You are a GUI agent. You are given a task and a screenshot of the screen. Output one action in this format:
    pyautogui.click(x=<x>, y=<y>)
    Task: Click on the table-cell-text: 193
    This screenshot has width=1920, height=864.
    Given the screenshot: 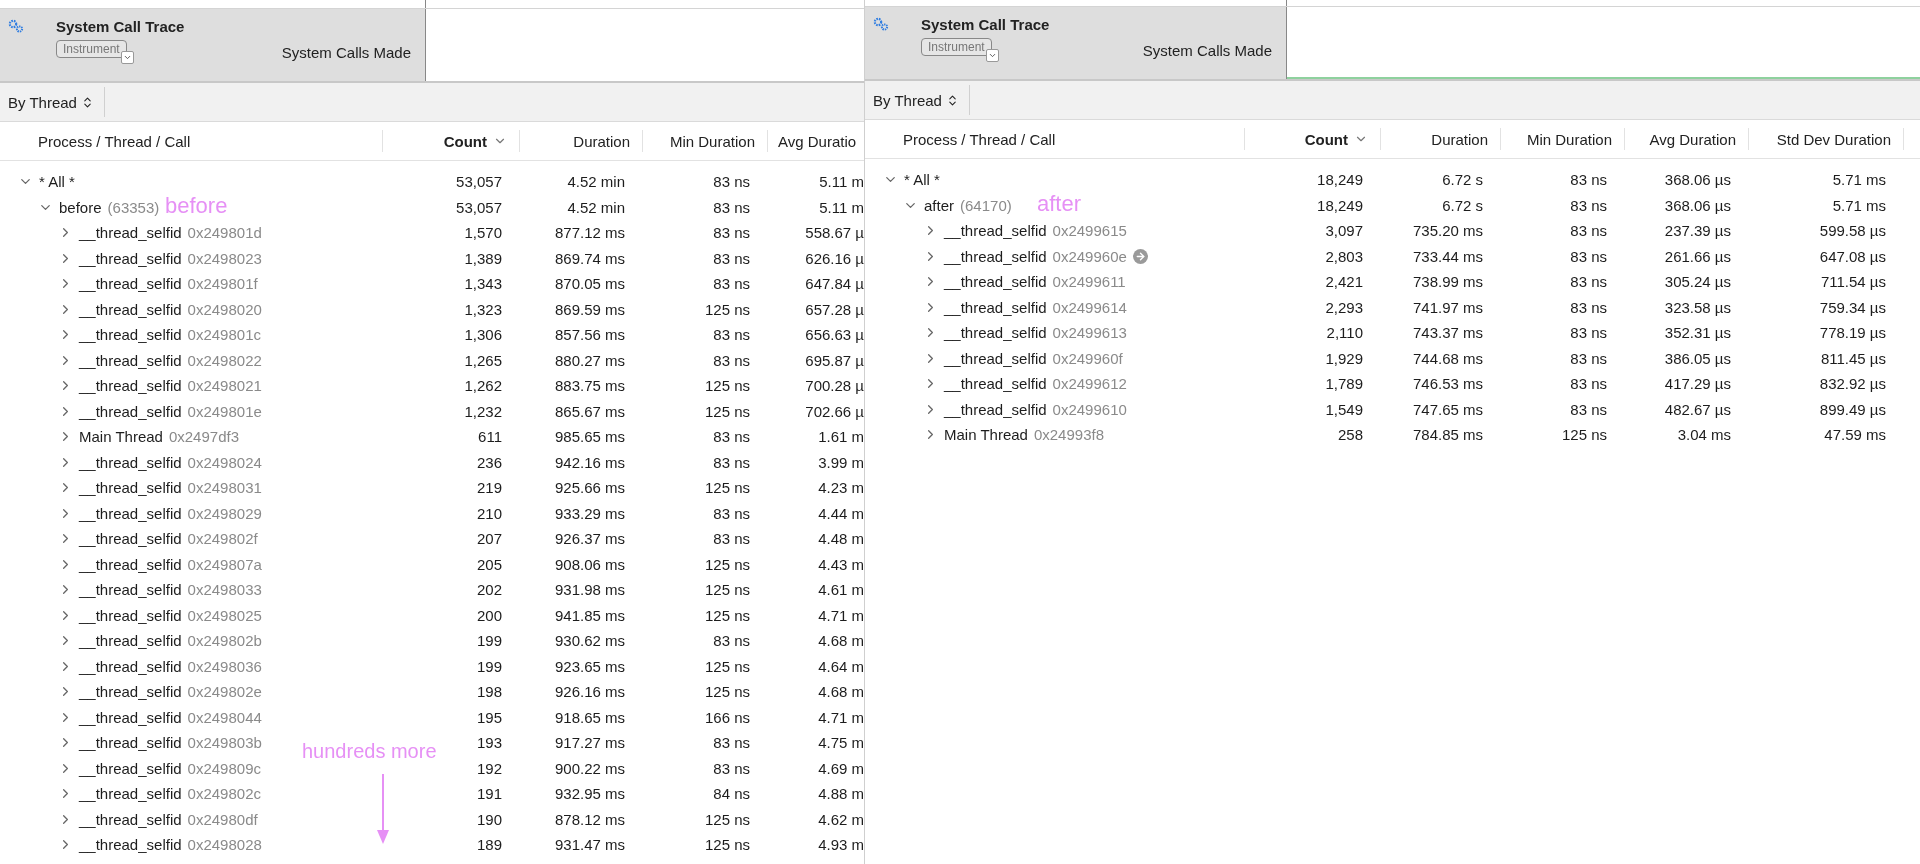 What is the action you would take?
    pyautogui.click(x=489, y=743)
    